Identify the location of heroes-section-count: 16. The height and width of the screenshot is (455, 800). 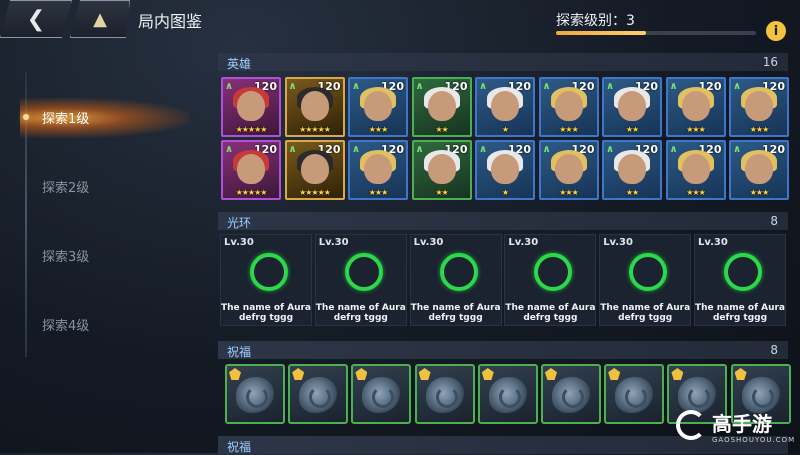
(770, 62).